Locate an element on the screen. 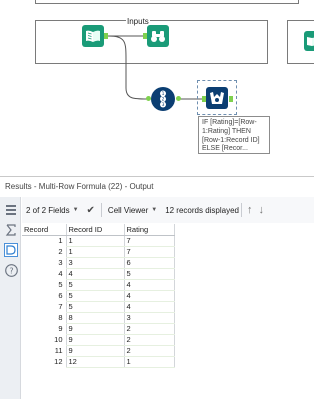  input-data-tool is located at coordinates (93, 36).